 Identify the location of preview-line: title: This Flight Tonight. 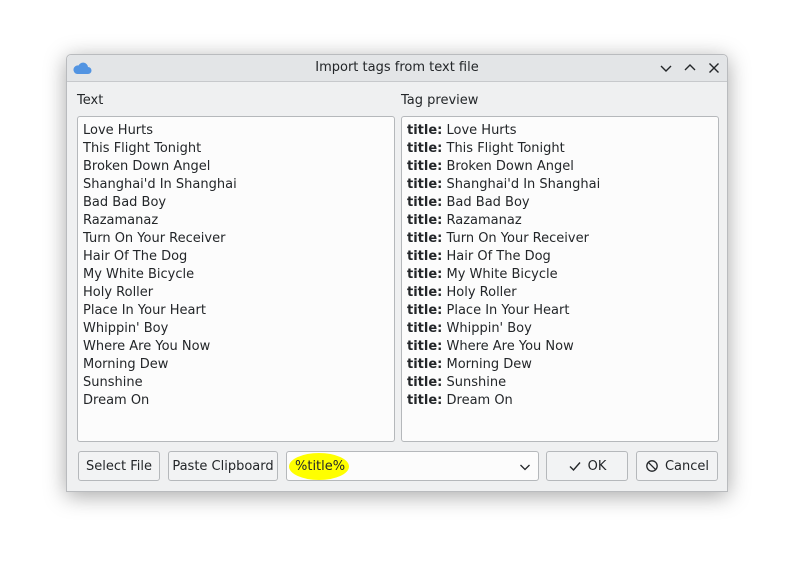
(560, 149).